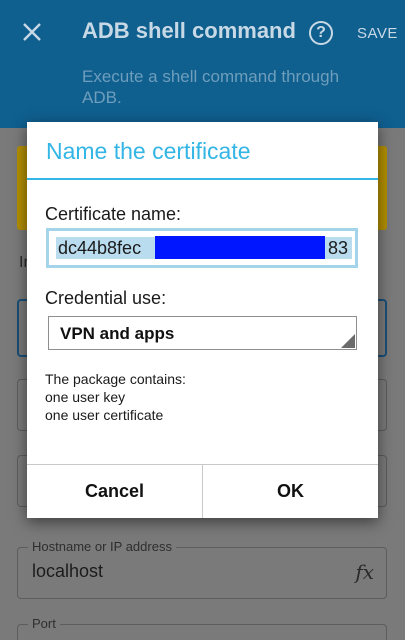 The height and width of the screenshot is (640, 405). I want to click on certificate-name-input: dc44b8fec 83, so click(202, 248).